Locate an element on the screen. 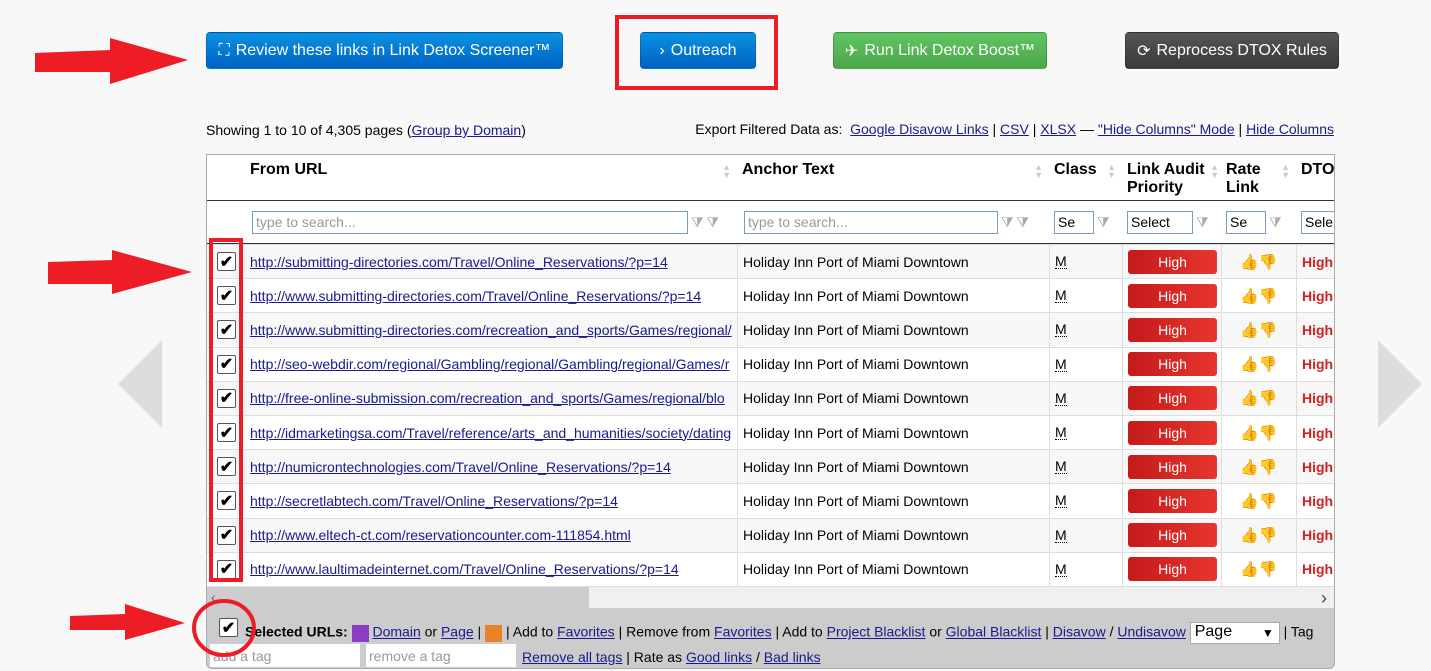 The width and height of the screenshot is (1431, 671). ok-icon is located at coordinates (360, 633).